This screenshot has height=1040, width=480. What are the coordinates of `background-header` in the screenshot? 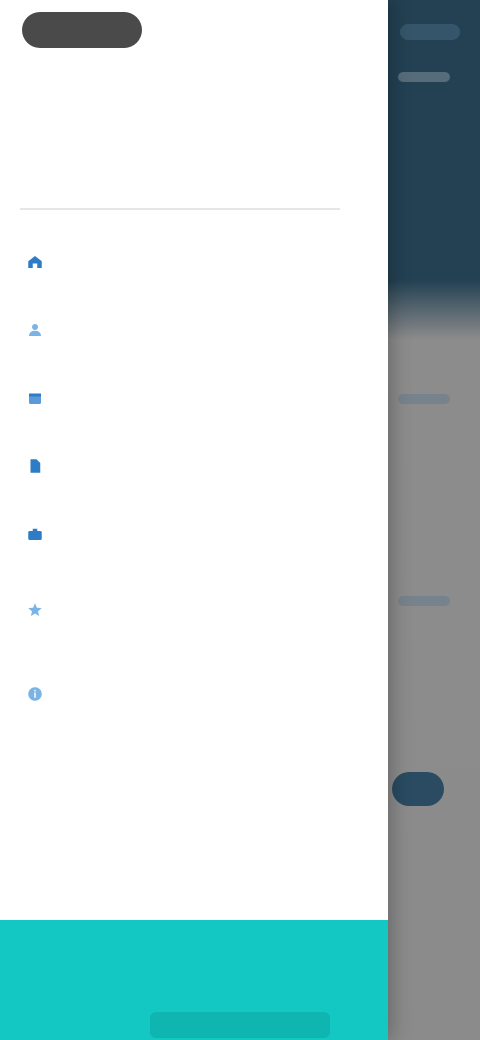 It's located at (434, 170).